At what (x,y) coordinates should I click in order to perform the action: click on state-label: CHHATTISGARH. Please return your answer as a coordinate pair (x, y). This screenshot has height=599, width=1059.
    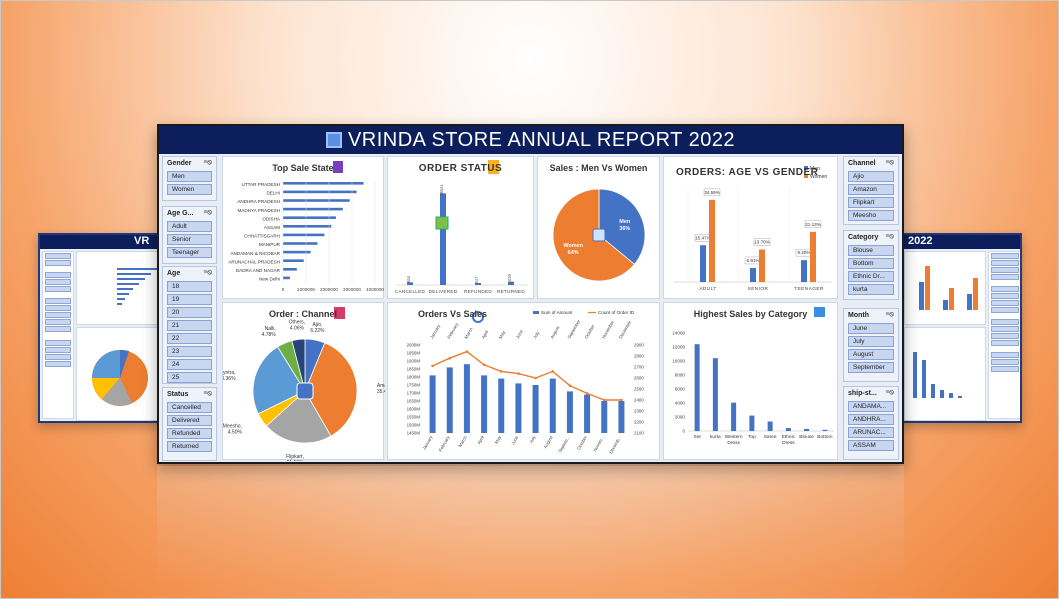
    Looking at the image, I should click on (262, 236).